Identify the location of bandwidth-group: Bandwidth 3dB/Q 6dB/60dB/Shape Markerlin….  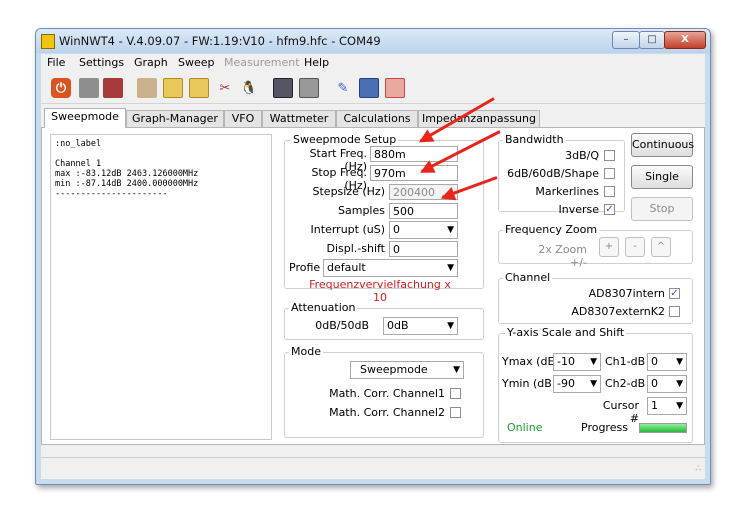
(561, 174).